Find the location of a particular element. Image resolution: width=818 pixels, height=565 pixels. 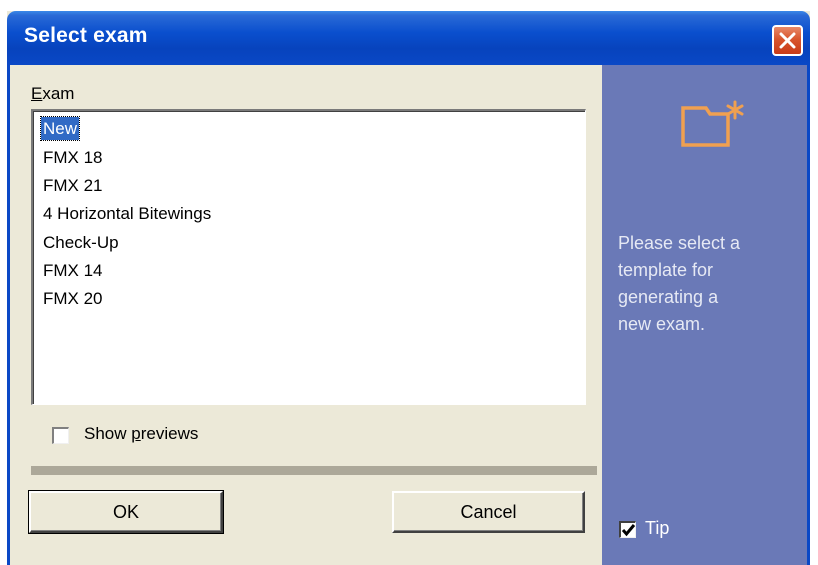

show-previews-checkbox is located at coordinates (60, 435).